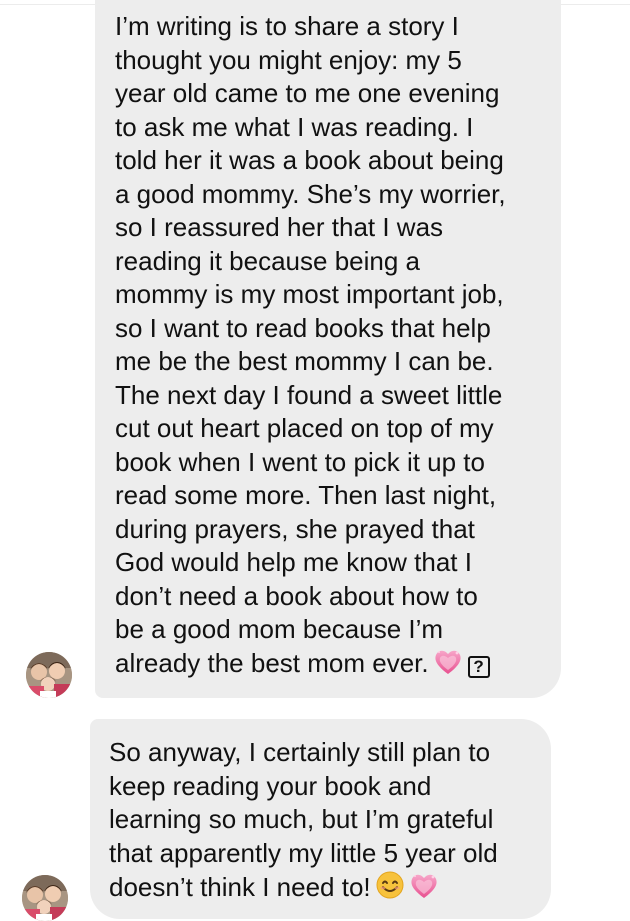 This screenshot has width=630, height=921. What do you see at coordinates (303, 327) in the screenshot?
I see `message-line: so I want to read books that help` at bounding box center [303, 327].